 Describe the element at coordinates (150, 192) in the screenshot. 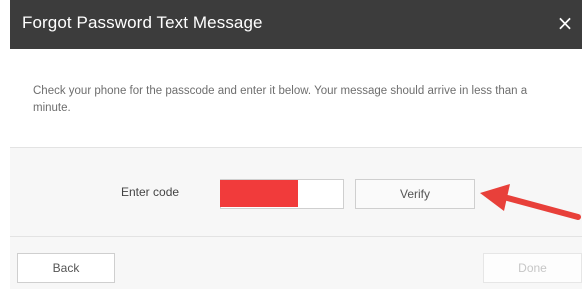

I see `enter-code-label: Enter code` at that location.